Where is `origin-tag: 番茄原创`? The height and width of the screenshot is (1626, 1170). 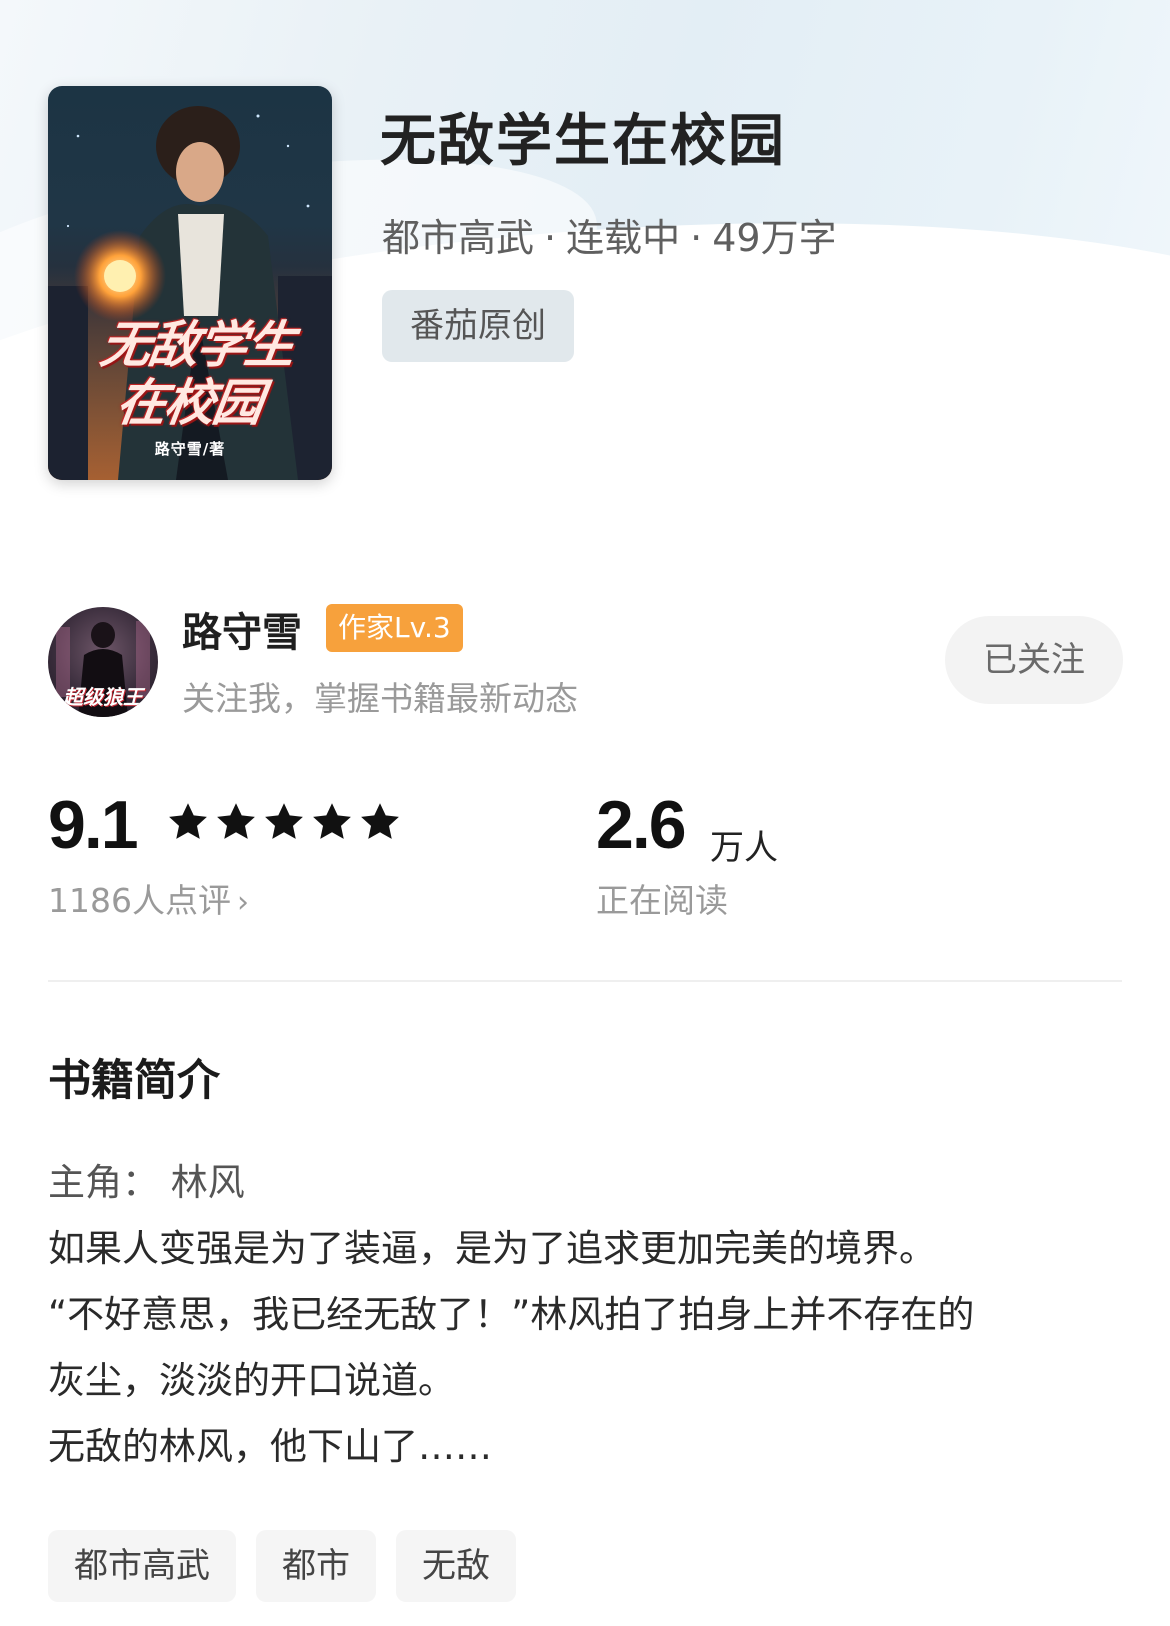
origin-tag: 番茄原创 is located at coordinates (478, 326).